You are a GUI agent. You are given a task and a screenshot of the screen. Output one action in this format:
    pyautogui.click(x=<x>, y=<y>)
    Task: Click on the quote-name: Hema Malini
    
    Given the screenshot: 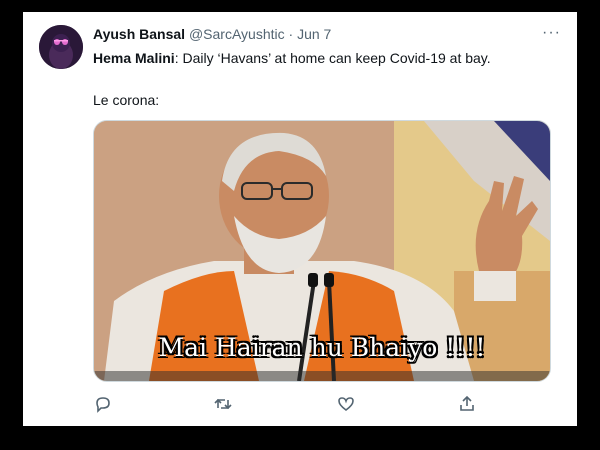 What is the action you would take?
    pyautogui.click(x=134, y=58)
    